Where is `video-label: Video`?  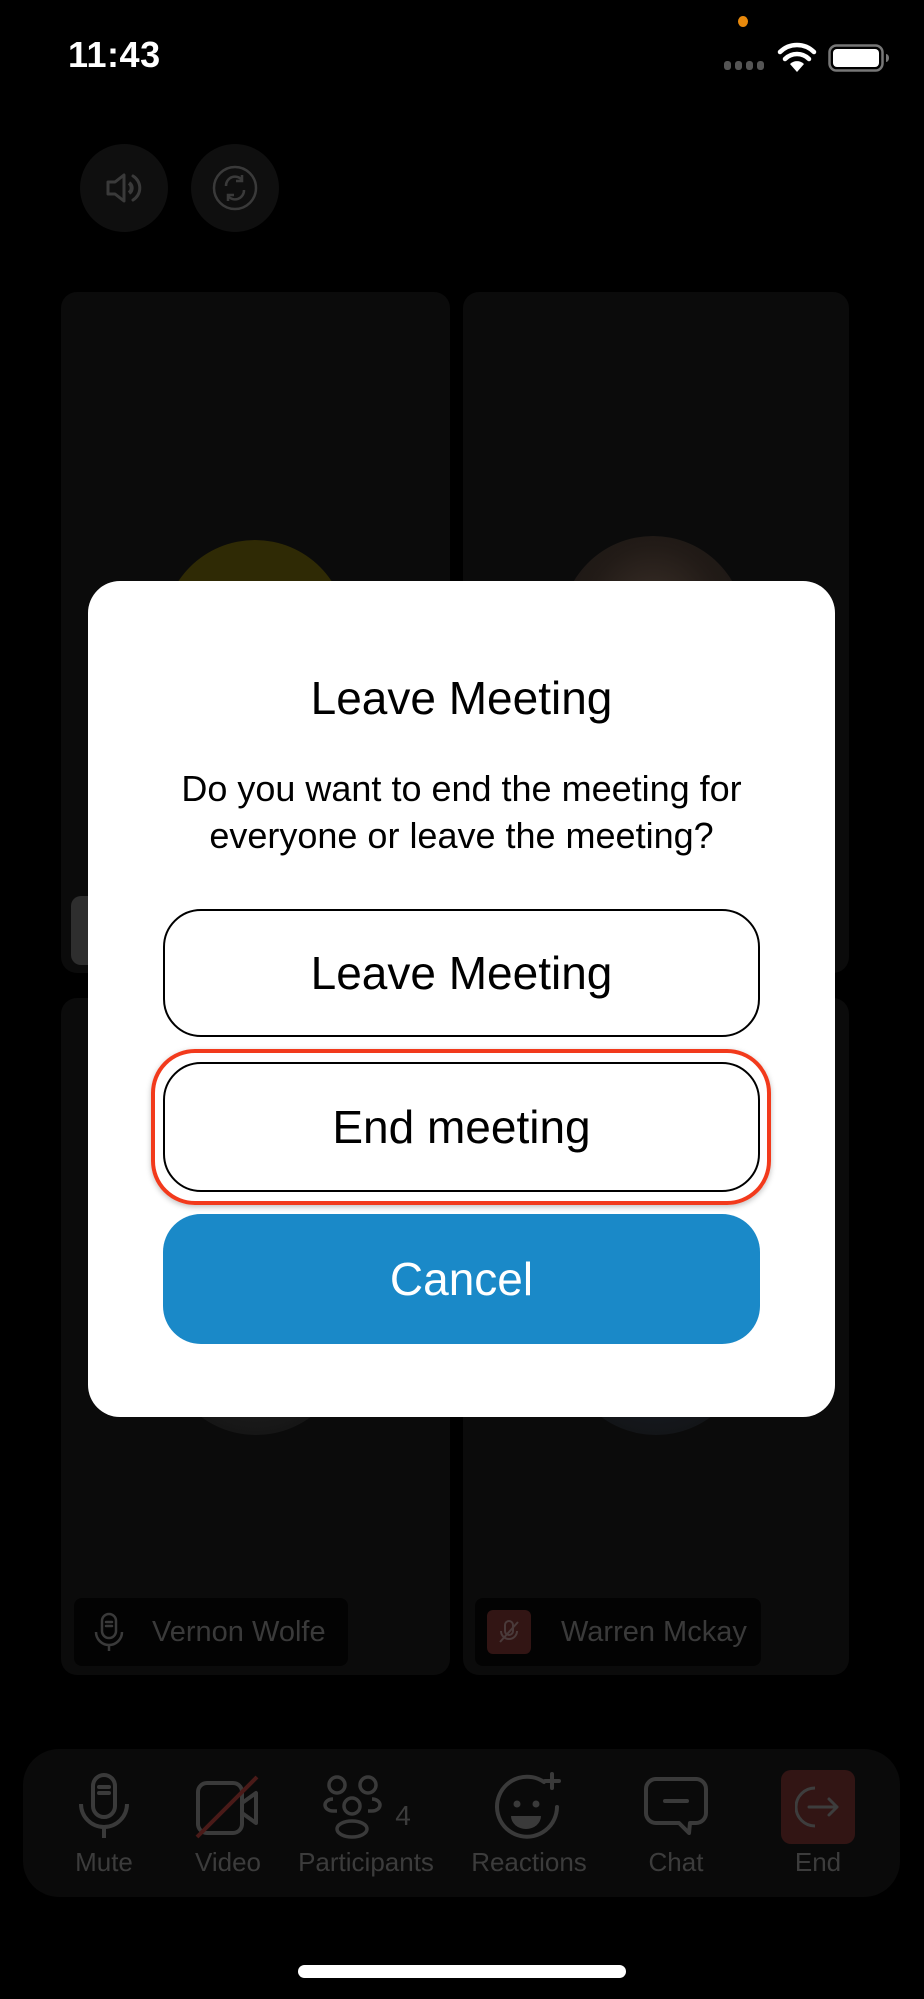 video-label: Video is located at coordinates (228, 1862).